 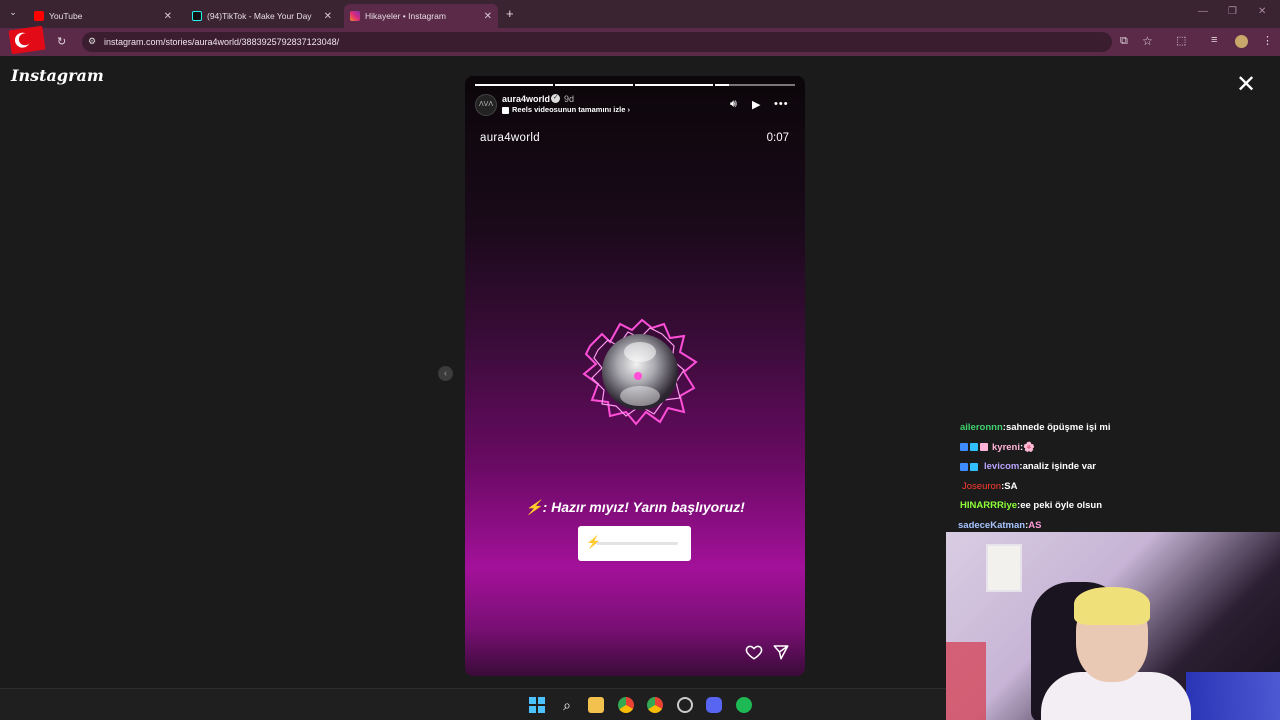 What do you see at coordinates (1262, 11) in the screenshot?
I see `close-window-icon: ✕` at bounding box center [1262, 11].